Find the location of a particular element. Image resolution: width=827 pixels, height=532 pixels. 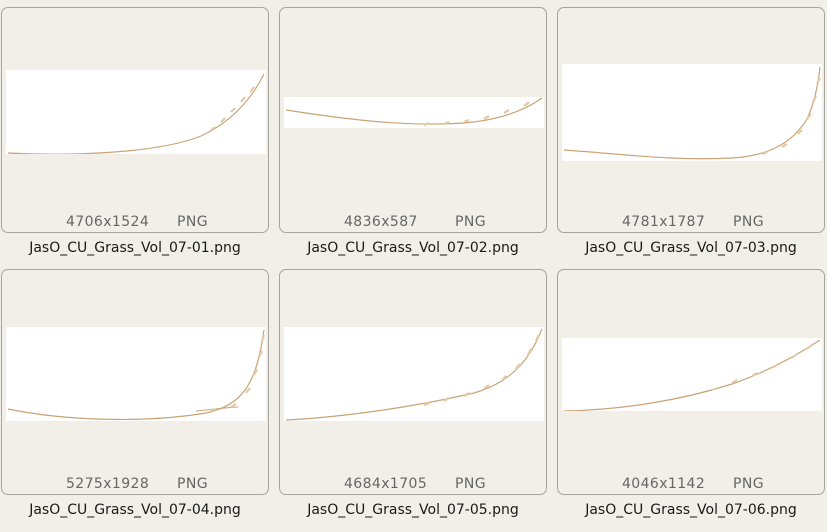

file-name: JasO_CU_Grass_Vol_07-01.png is located at coordinates (135, 248).